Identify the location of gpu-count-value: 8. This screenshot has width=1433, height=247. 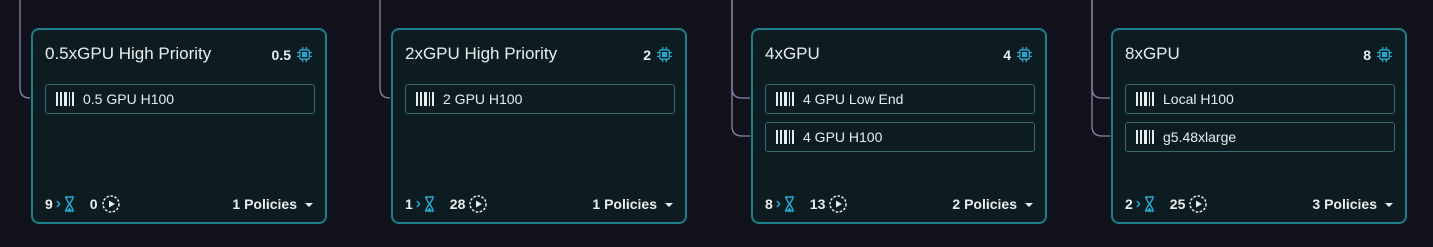
(1367, 54).